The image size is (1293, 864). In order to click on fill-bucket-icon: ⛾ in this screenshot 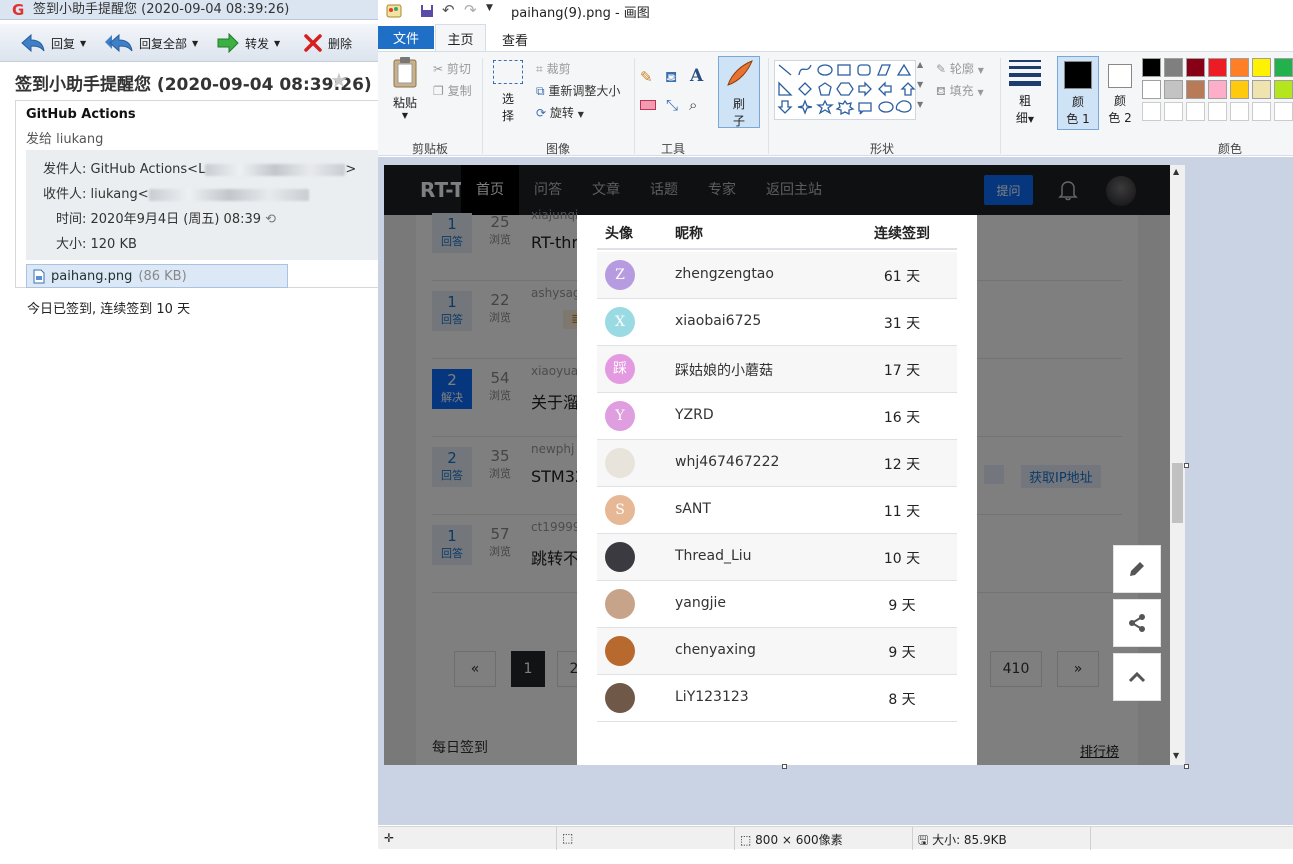, I will do `click(671, 78)`.